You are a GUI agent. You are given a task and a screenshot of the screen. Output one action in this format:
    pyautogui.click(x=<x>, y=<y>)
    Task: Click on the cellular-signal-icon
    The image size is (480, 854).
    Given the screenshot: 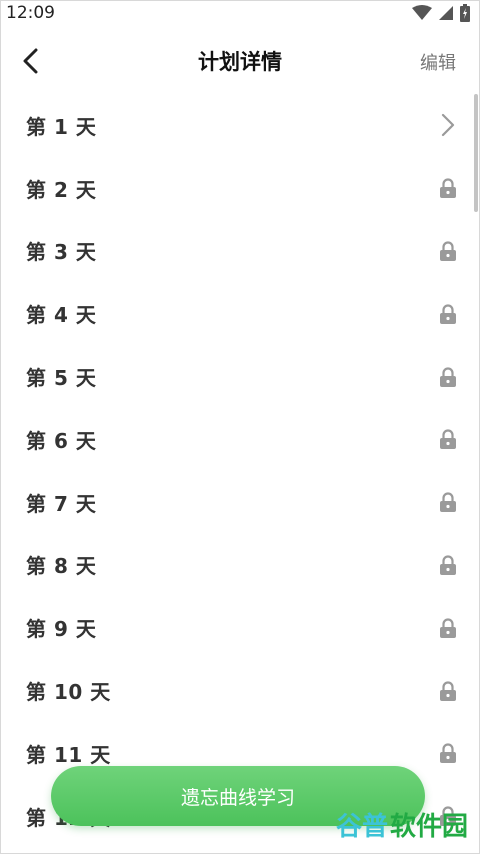 What is the action you would take?
    pyautogui.click(x=446, y=13)
    